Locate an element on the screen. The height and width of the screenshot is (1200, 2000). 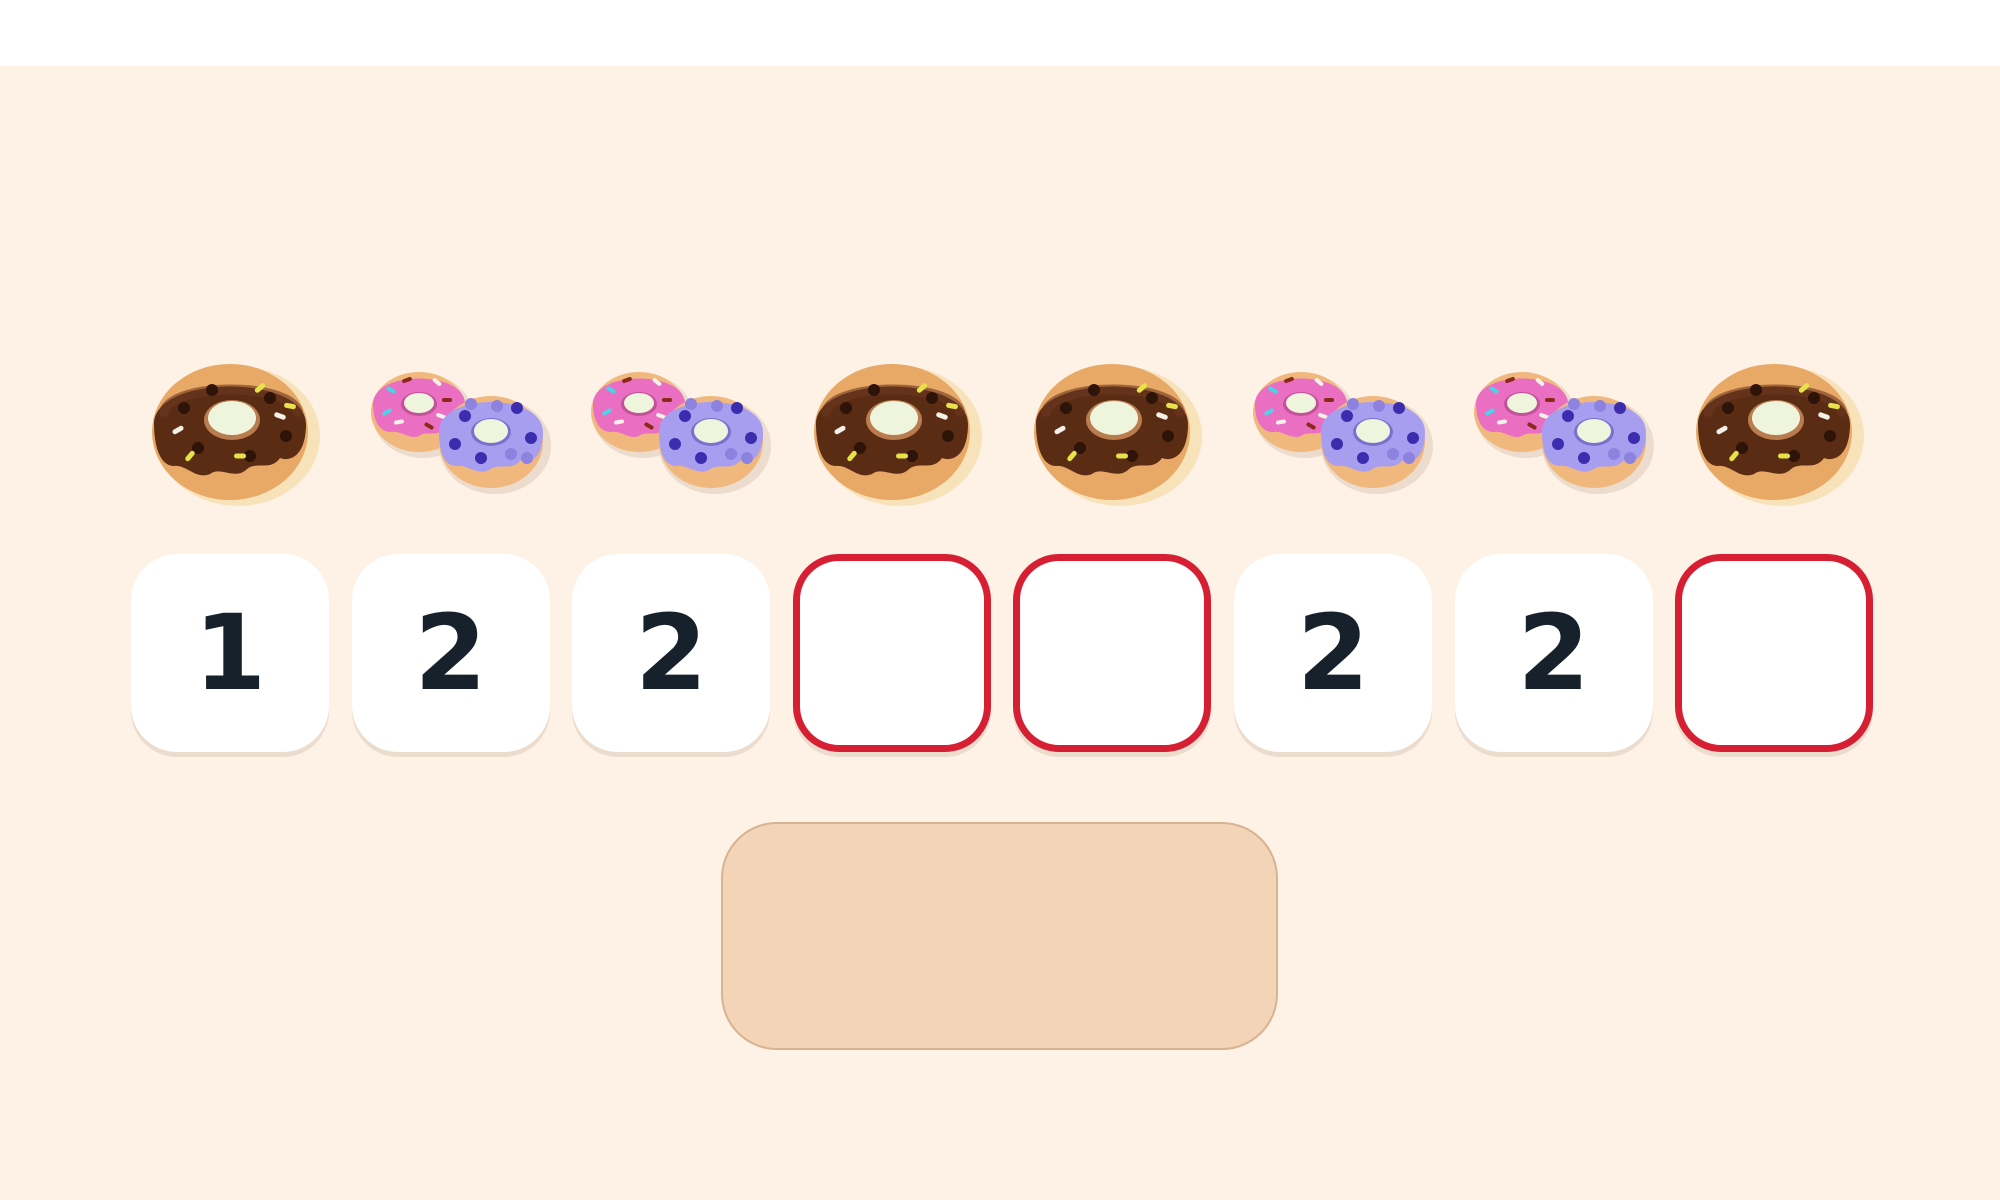
number-card-3: 2 is located at coordinates (671, 653).